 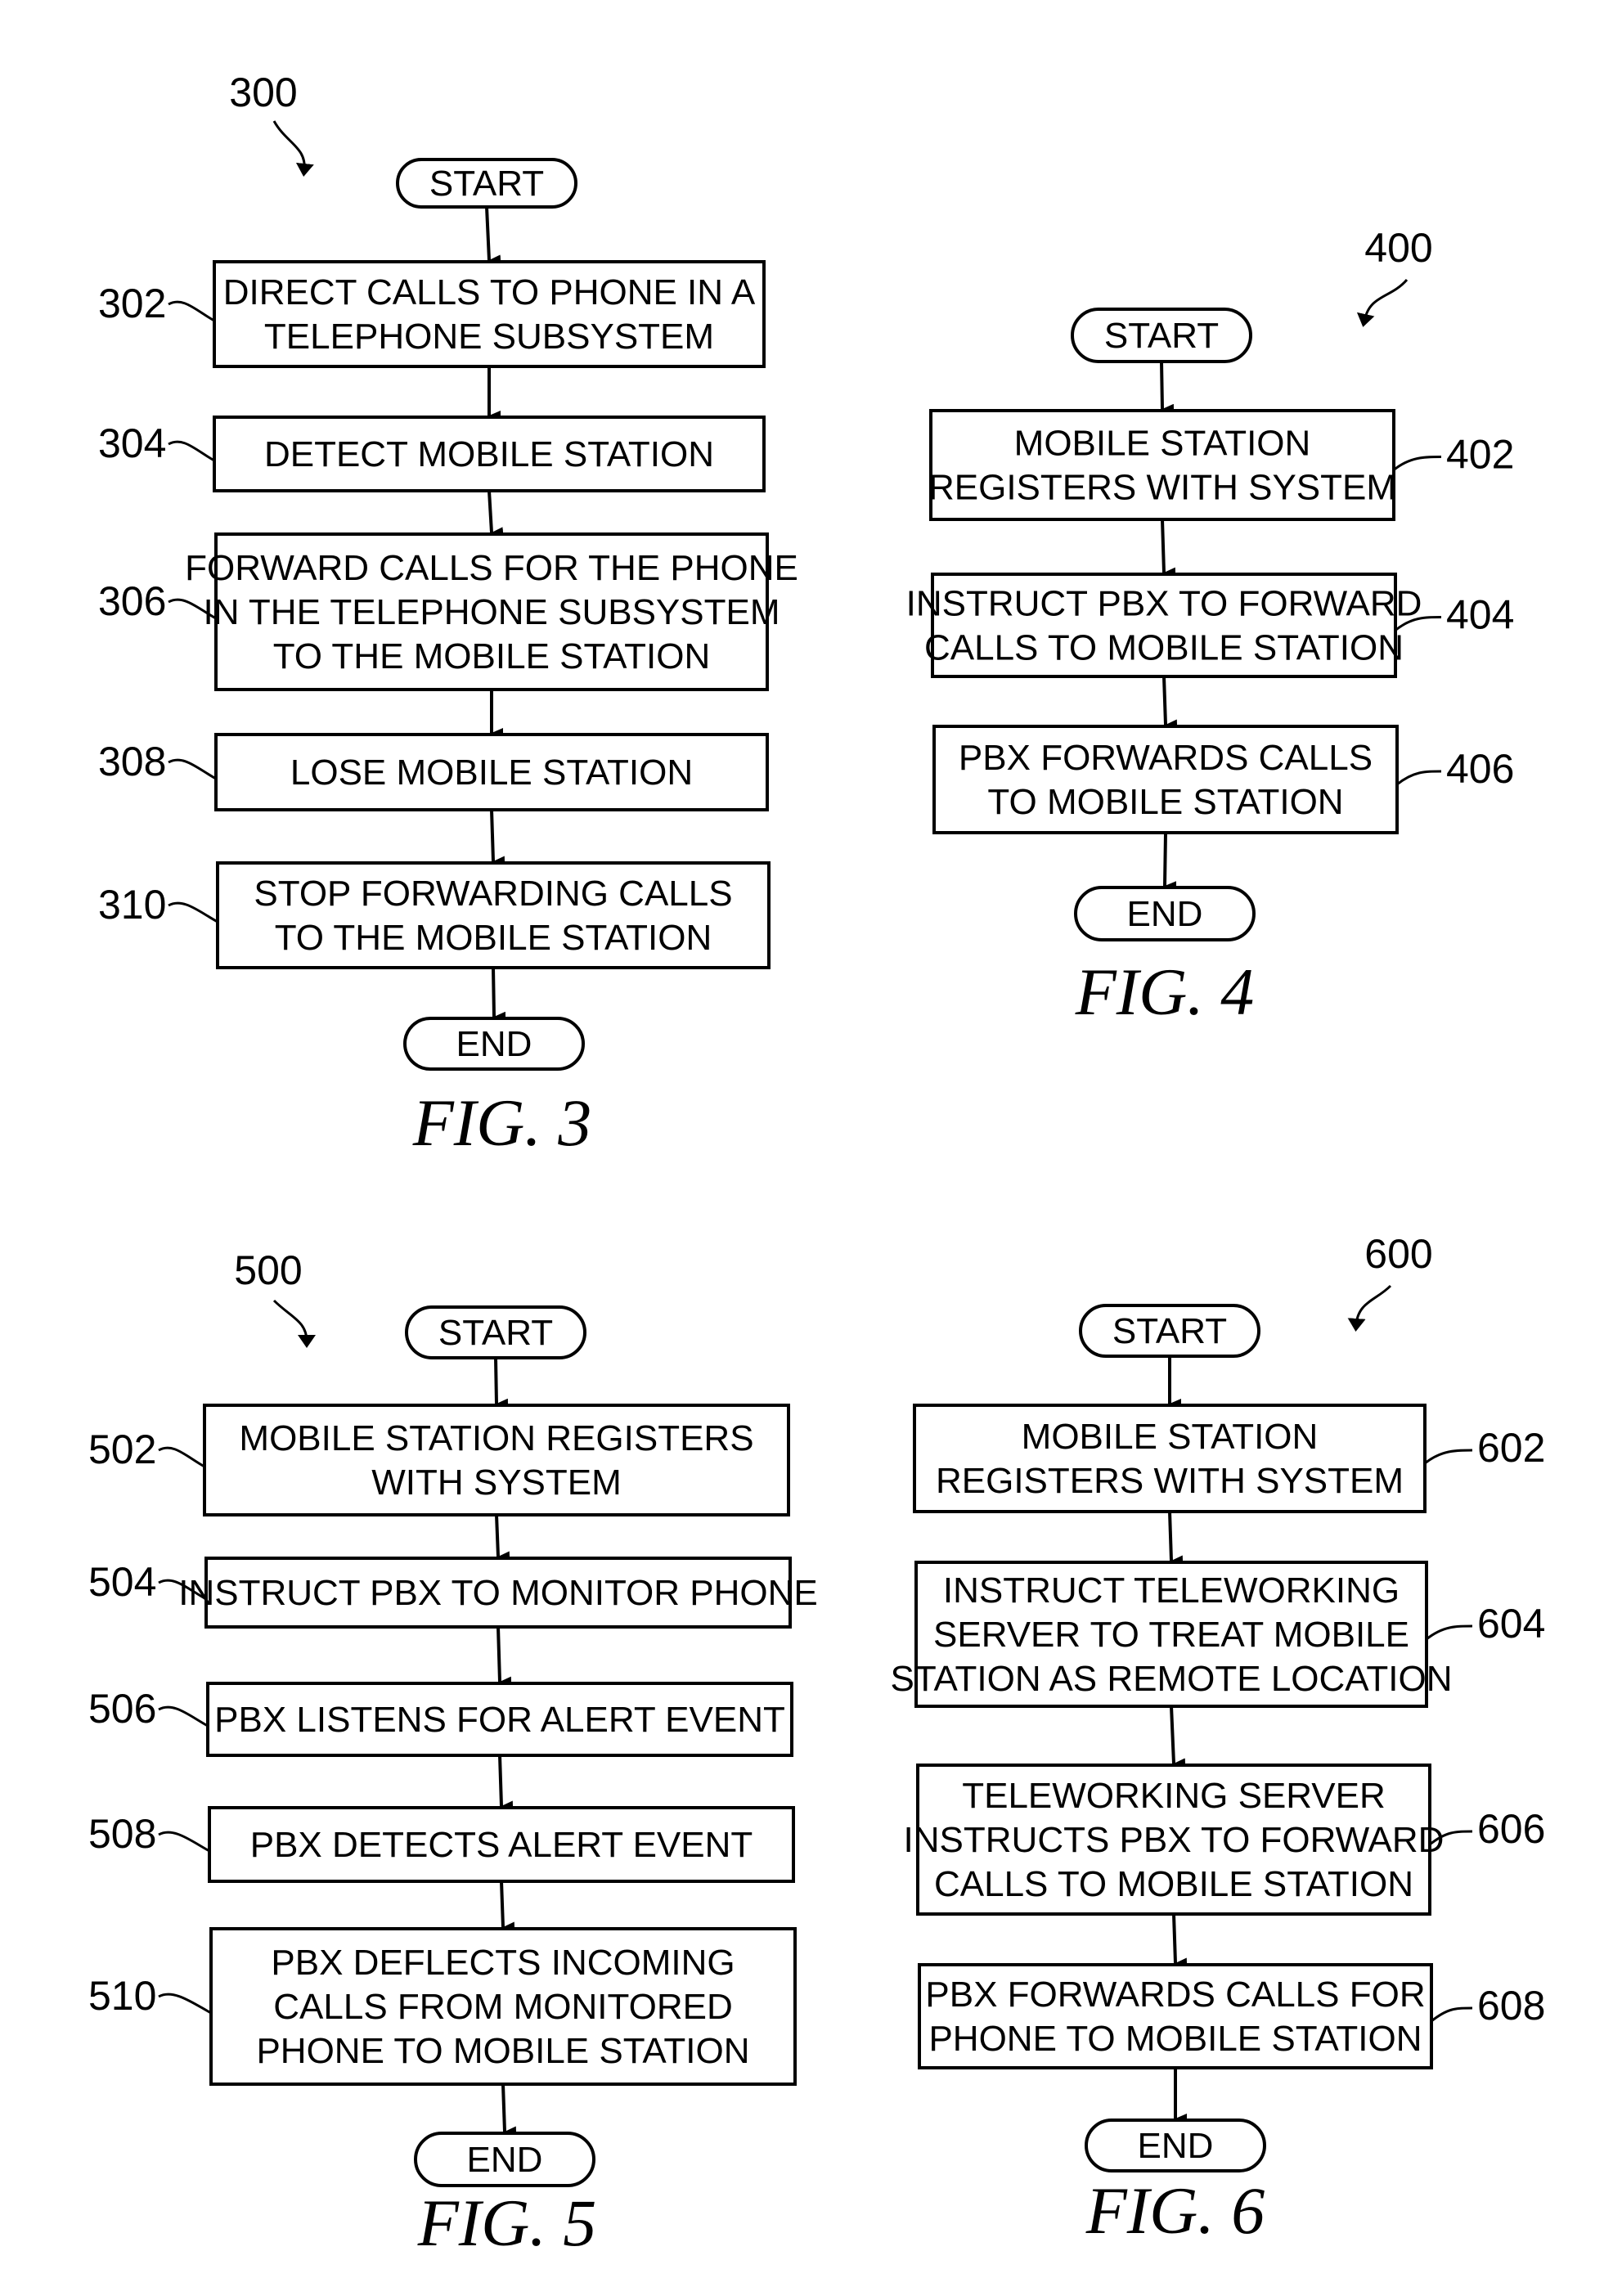 What do you see at coordinates (1174, 1840) in the screenshot?
I see `step-text-line: INSTRUCTS PBX TO FORWARD` at bounding box center [1174, 1840].